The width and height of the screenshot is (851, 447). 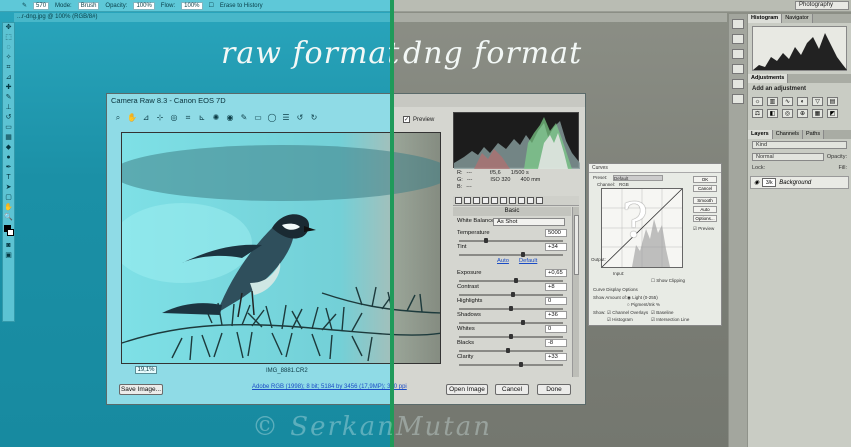 What do you see at coordinates (802, 101) in the screenshot?
I see `exposure-icon: ◐` at bounding box center [802, 101].